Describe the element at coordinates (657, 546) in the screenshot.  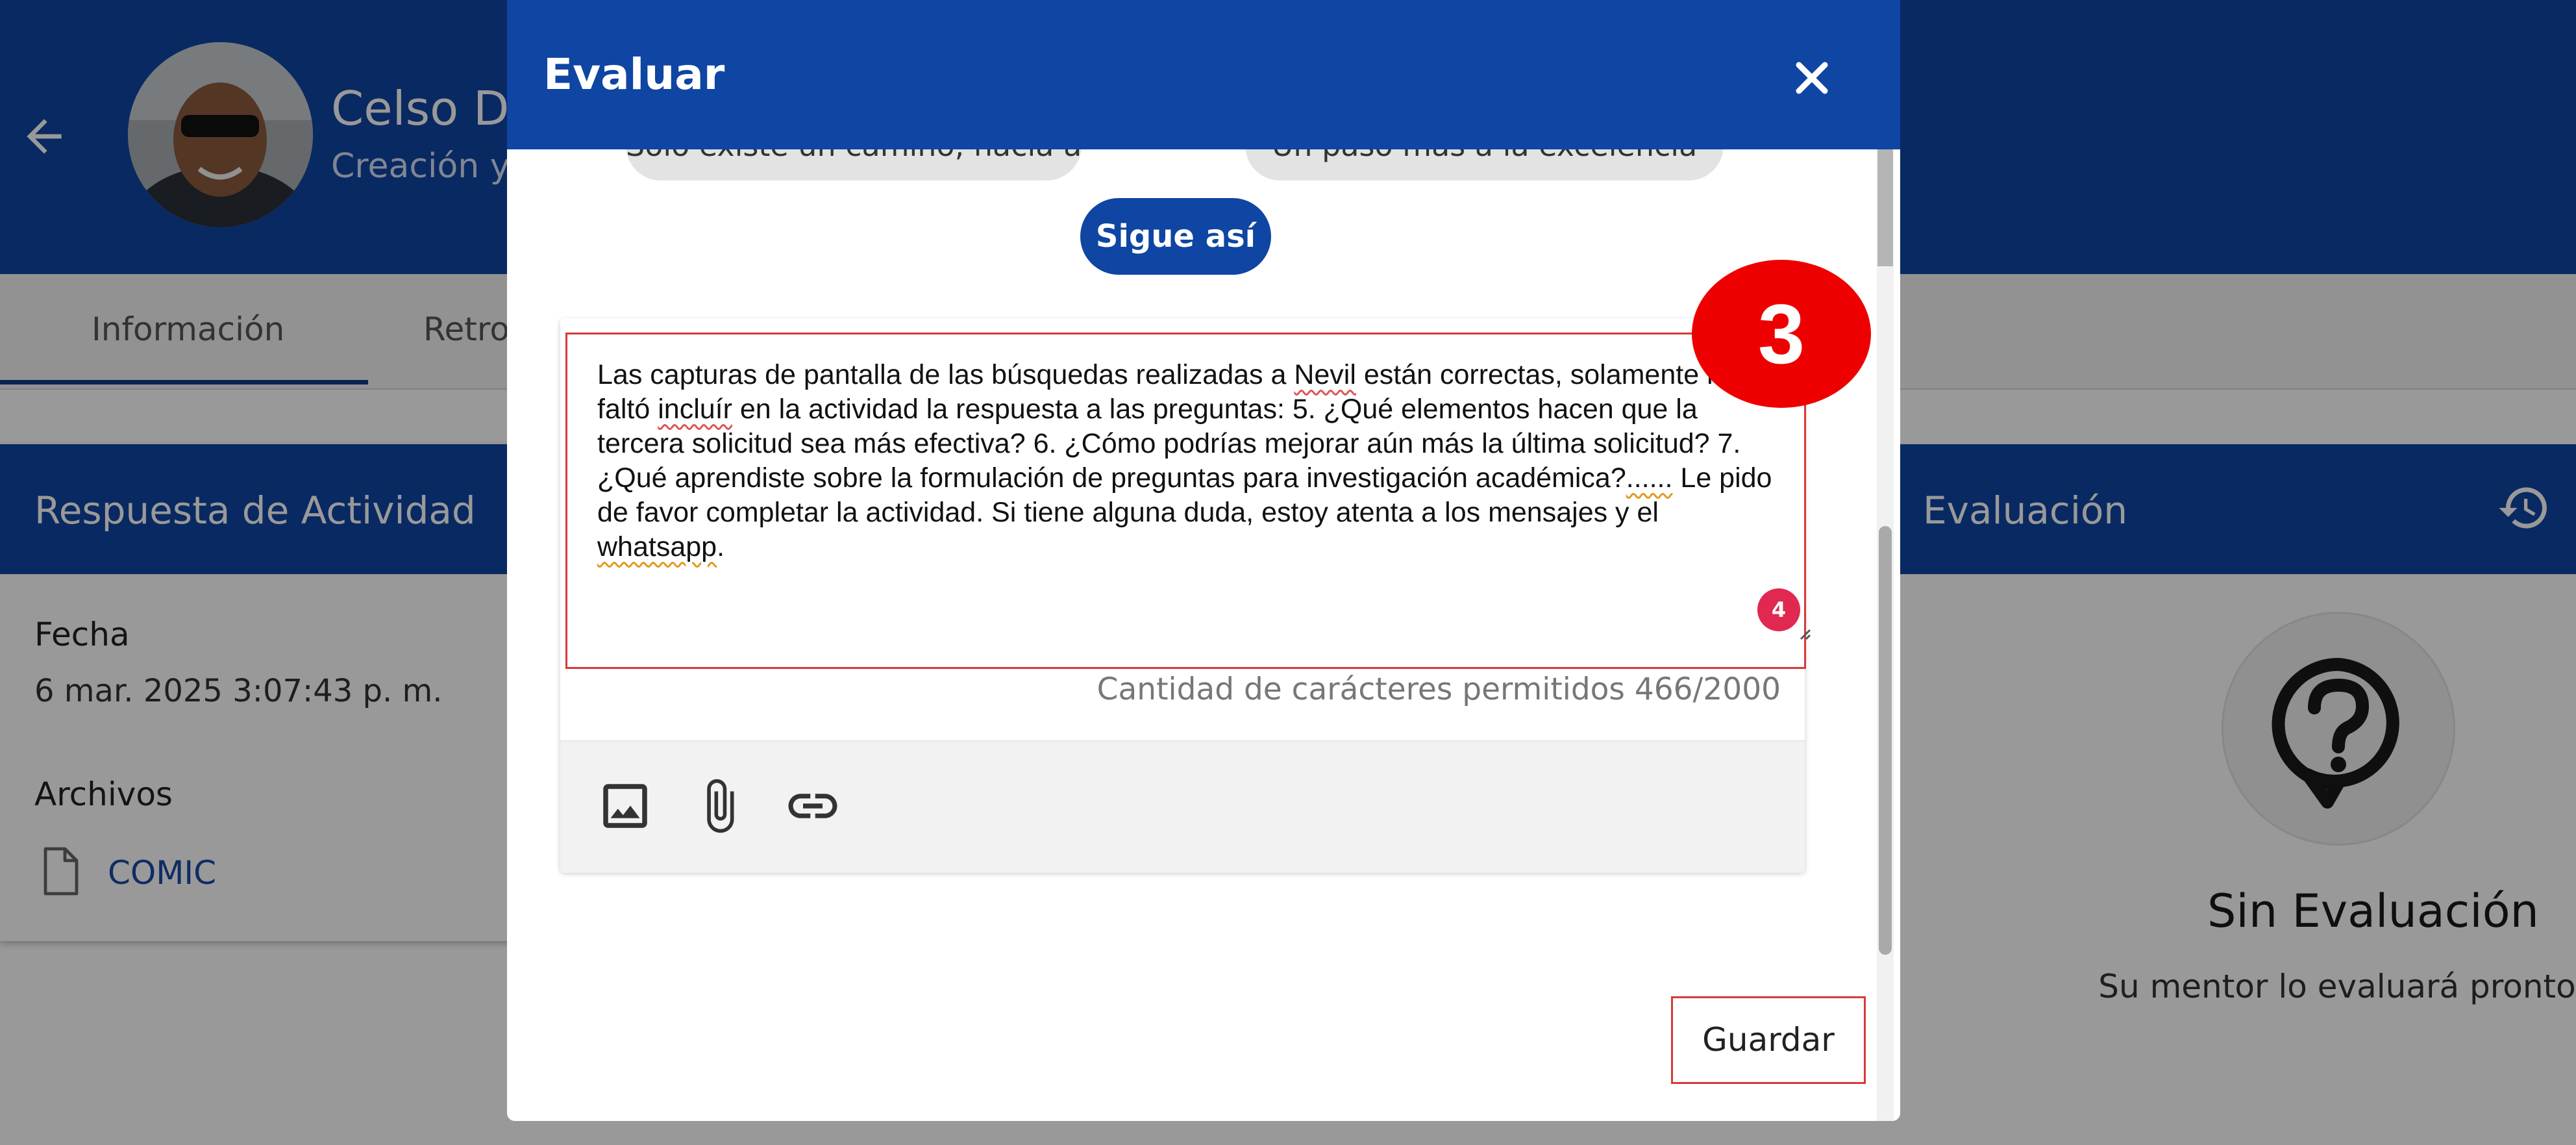
I see `grammar-flag: whatsapp` at that location.